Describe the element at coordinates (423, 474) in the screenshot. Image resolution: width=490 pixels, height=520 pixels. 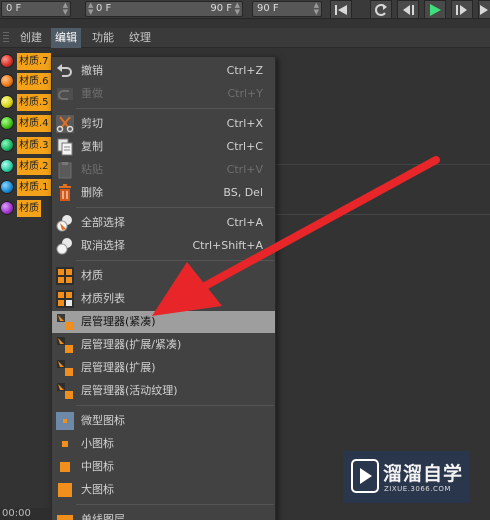
I see `watermark-title: 溜溜自学` at that location.